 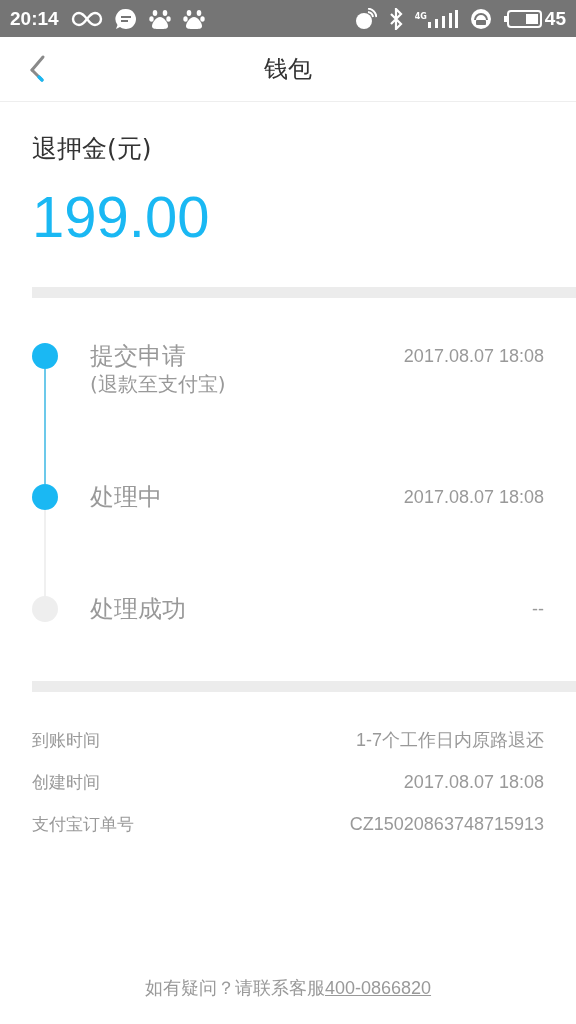 What do you see at coordinates (158, 384) in the screenshot?
I see `step-note: (退款至支付宝)` at bounding box center [158, 384].